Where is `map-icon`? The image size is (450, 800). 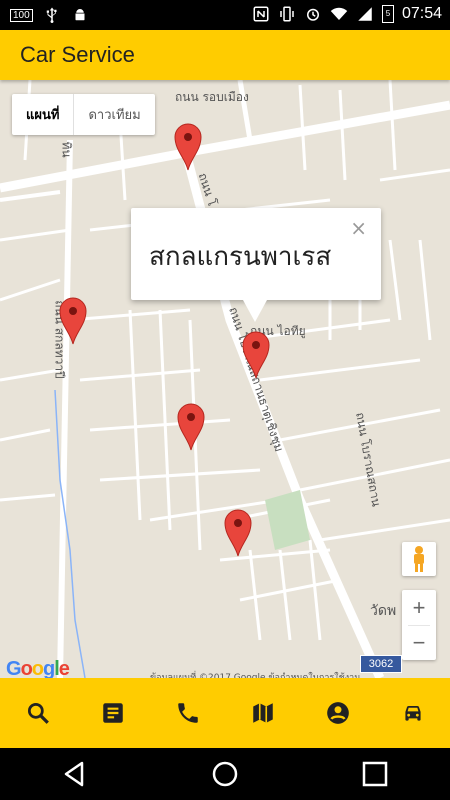
map-icon is located at coordinates (262, 713).